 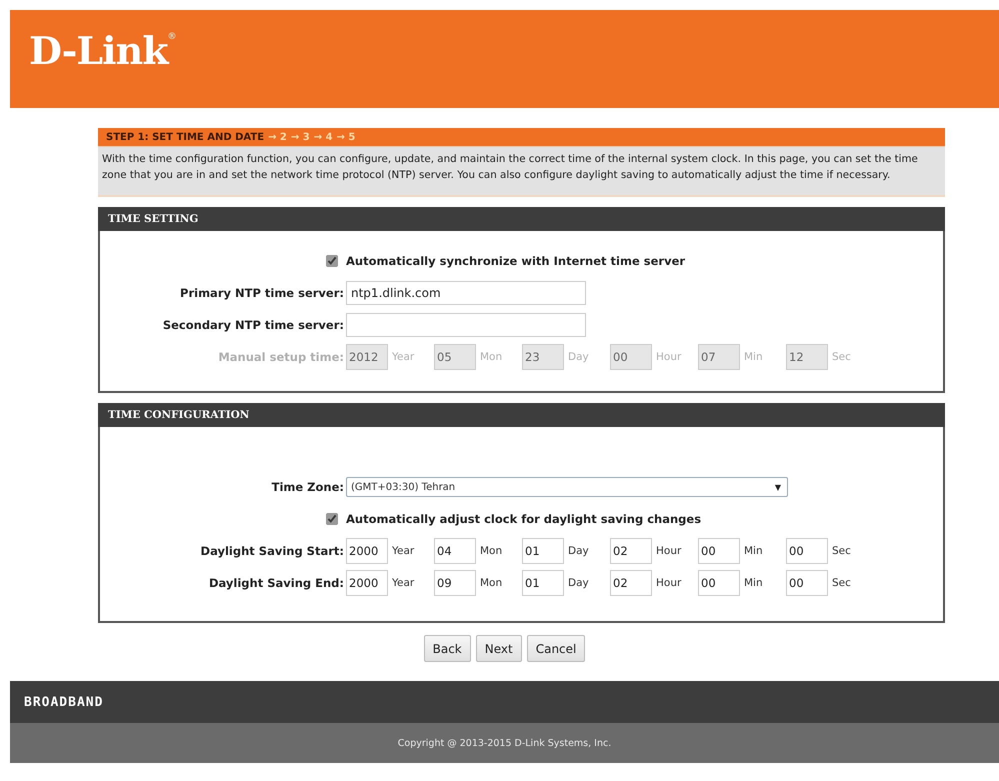 What do you see at coordinates (505, 743) in the screenshot?
I see `copyright-text: Copyright @ 2013-2015 D-Link Systems, Inc.` at bounding box center [505, 743].